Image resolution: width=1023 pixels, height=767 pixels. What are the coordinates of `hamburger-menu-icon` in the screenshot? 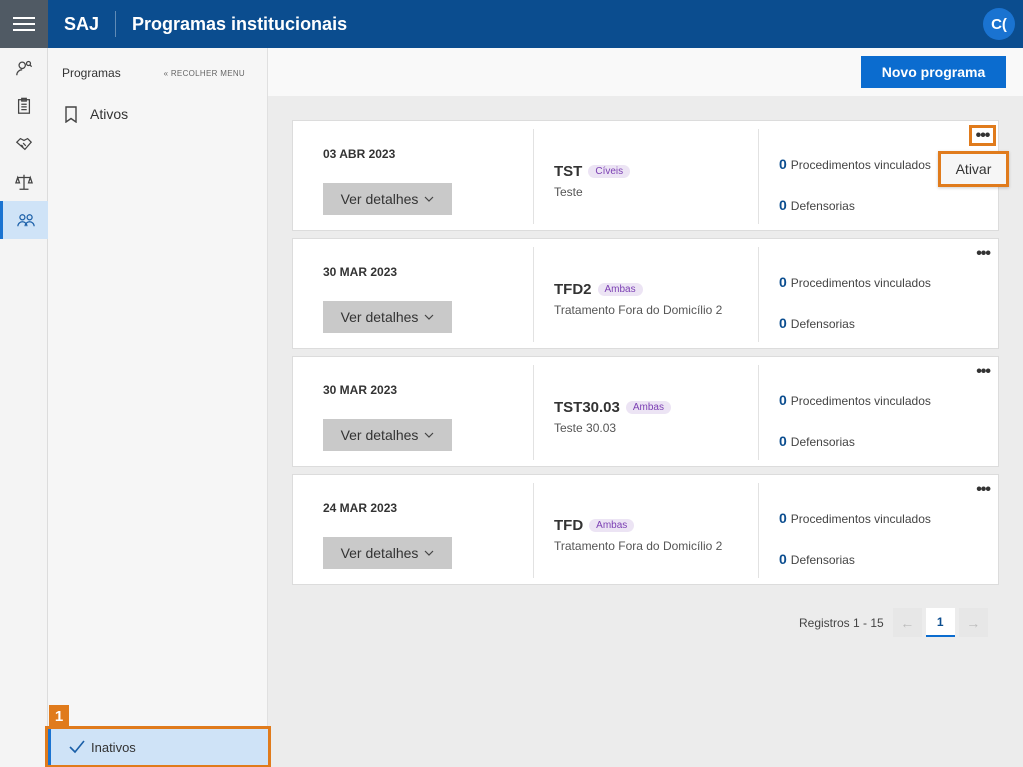 It's located at (24, 24).